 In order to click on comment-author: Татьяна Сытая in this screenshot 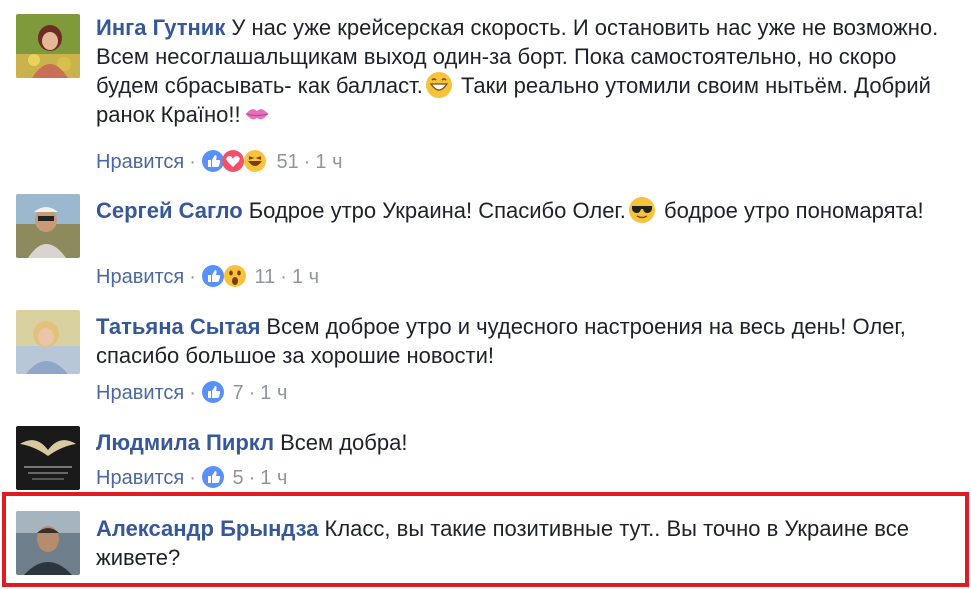, I will do `click(178, 326)`.